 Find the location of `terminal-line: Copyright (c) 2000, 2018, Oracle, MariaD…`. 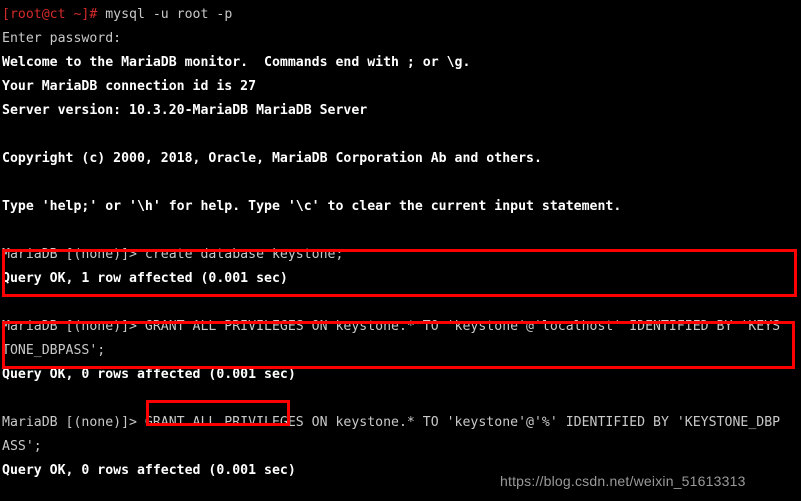

terminal-line: Copyright (c) 2000, 2018, Oracle, MariaD… is located at coordinates (272, 159).